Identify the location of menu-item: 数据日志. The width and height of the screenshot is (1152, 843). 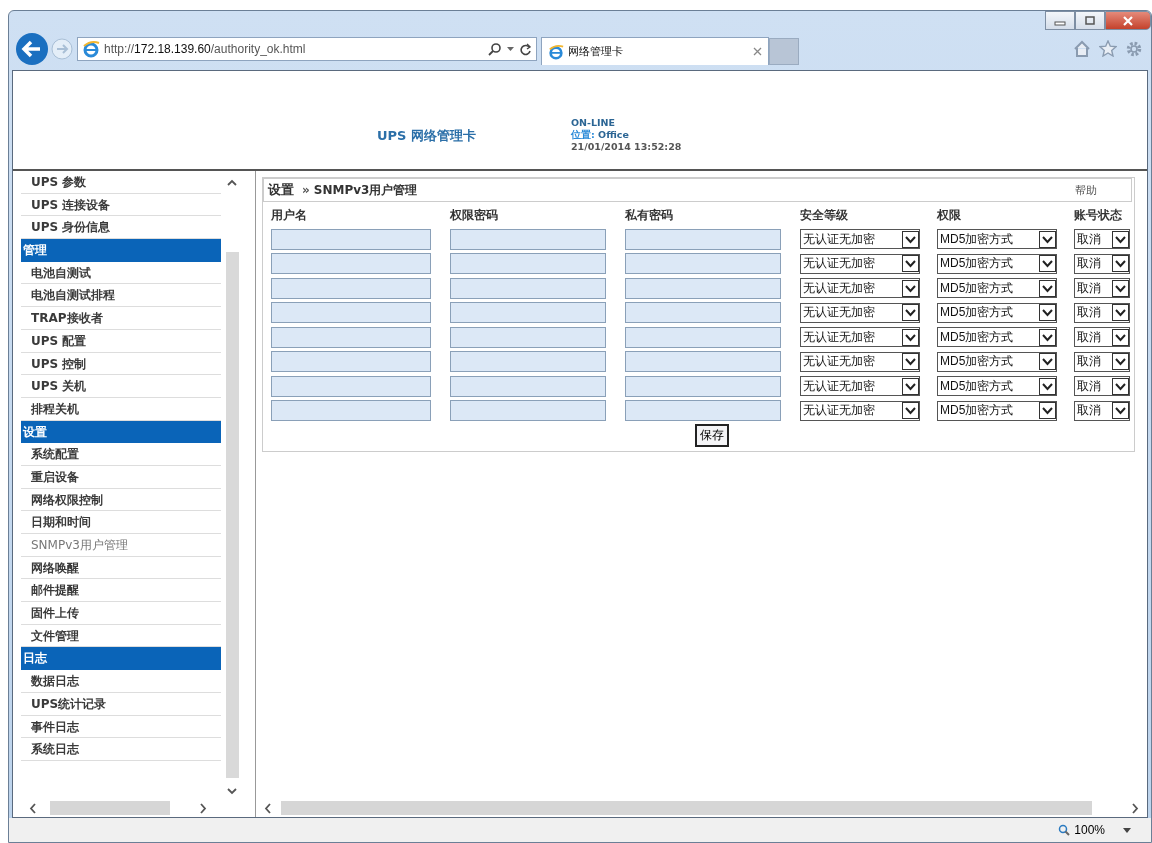
(121, 681).